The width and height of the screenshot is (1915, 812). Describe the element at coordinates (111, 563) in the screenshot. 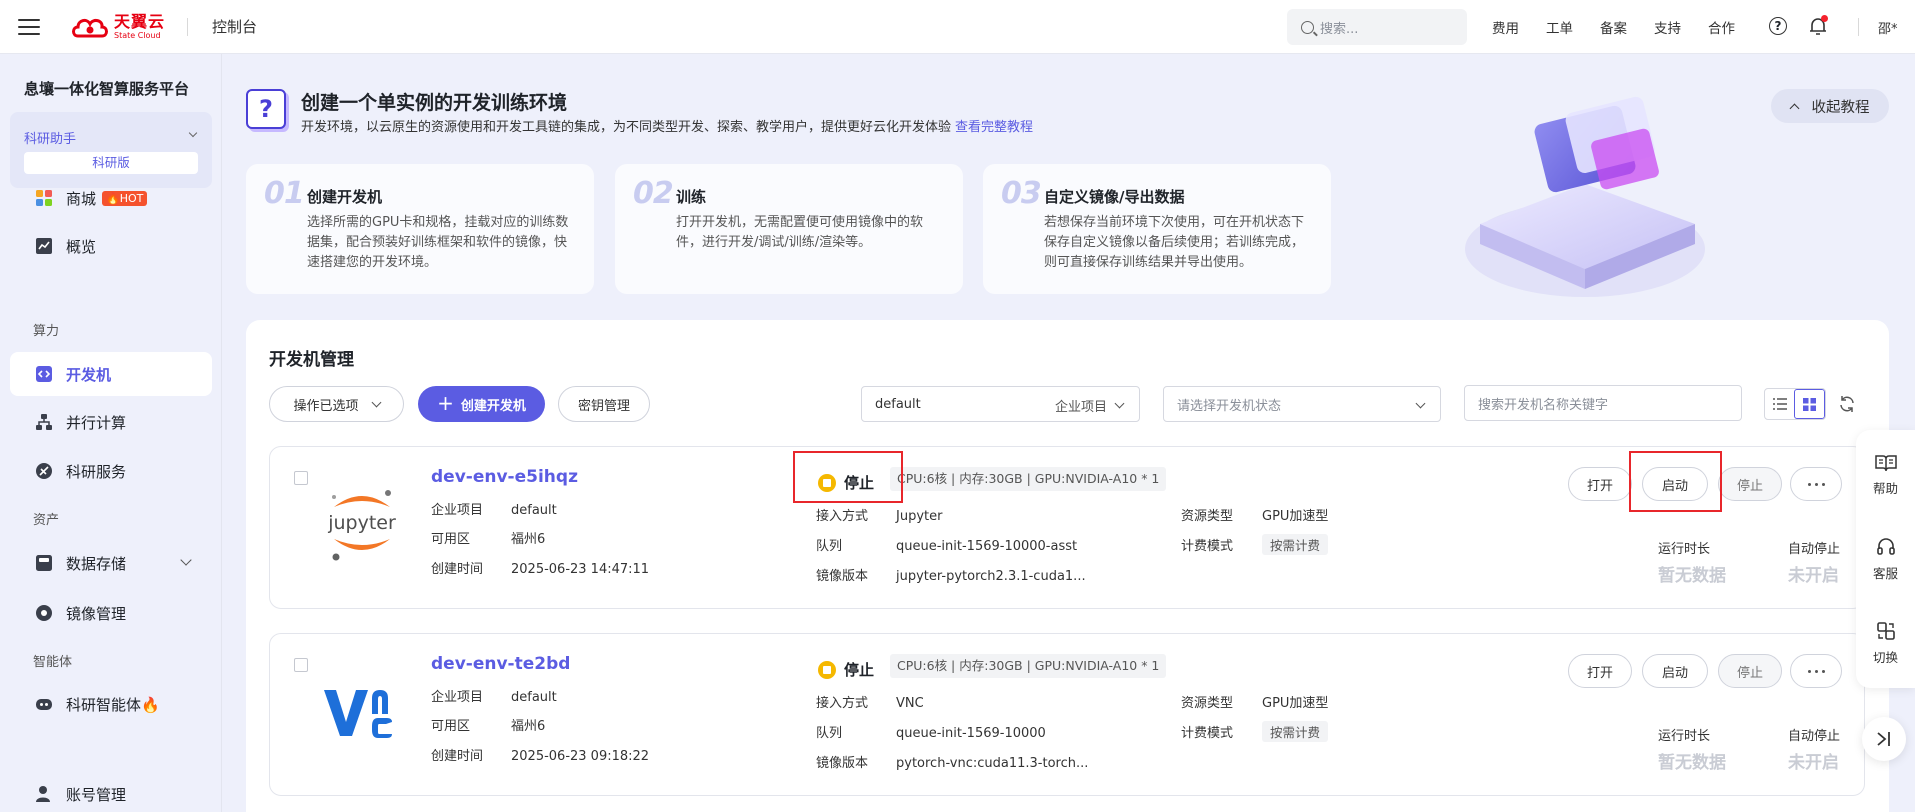

I see `sidebar-item-storage: 数据存储` at that location.